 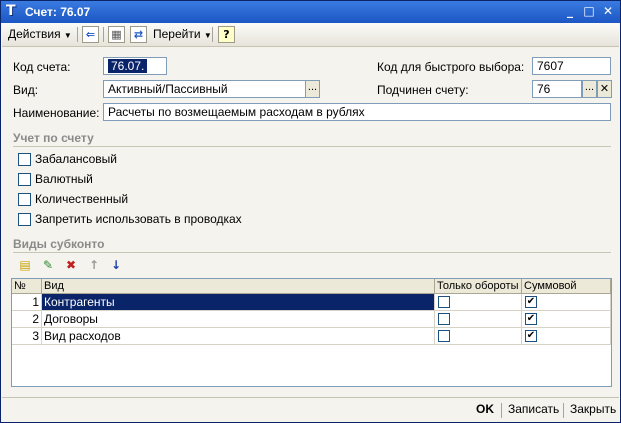 What do you see at coordinates (357, 112) in the screenshot?
I see `name-input: Расчеты по возмещаемым расходам в рублях` at bounding box center [357, 112].